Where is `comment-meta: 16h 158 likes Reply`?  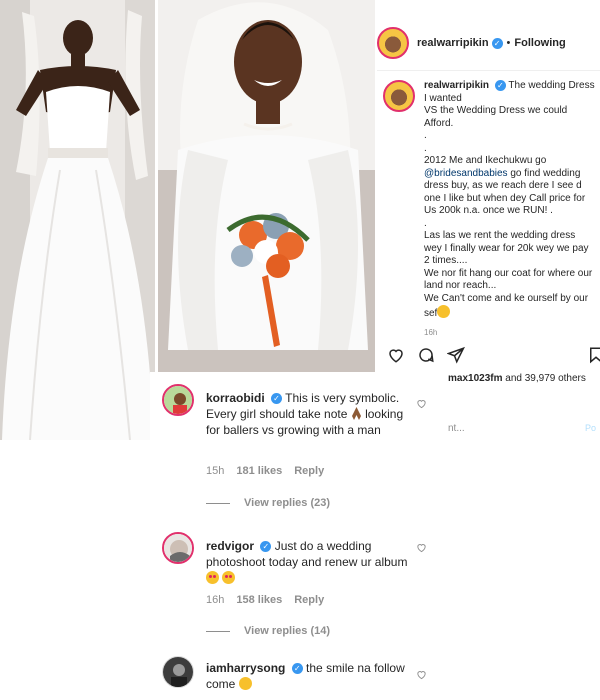
comment-meta: 16h 158 likes Reply is located at coordinates (271, 600).